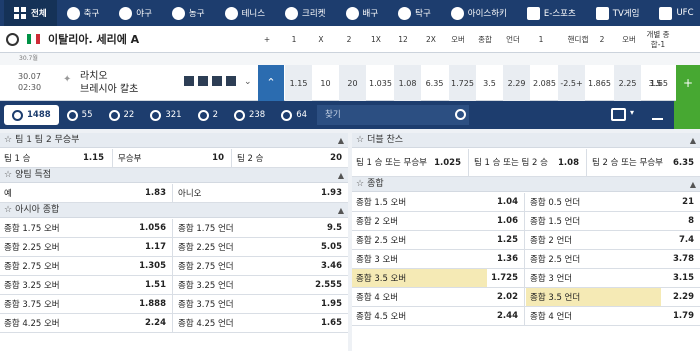 Image resolution: width=700 pixels, height=351 pixels. What do you see at coordinates (419, 259) in the screenshot?
I see `market-label: 종합 3 오버` at bounding box center [419, 259].